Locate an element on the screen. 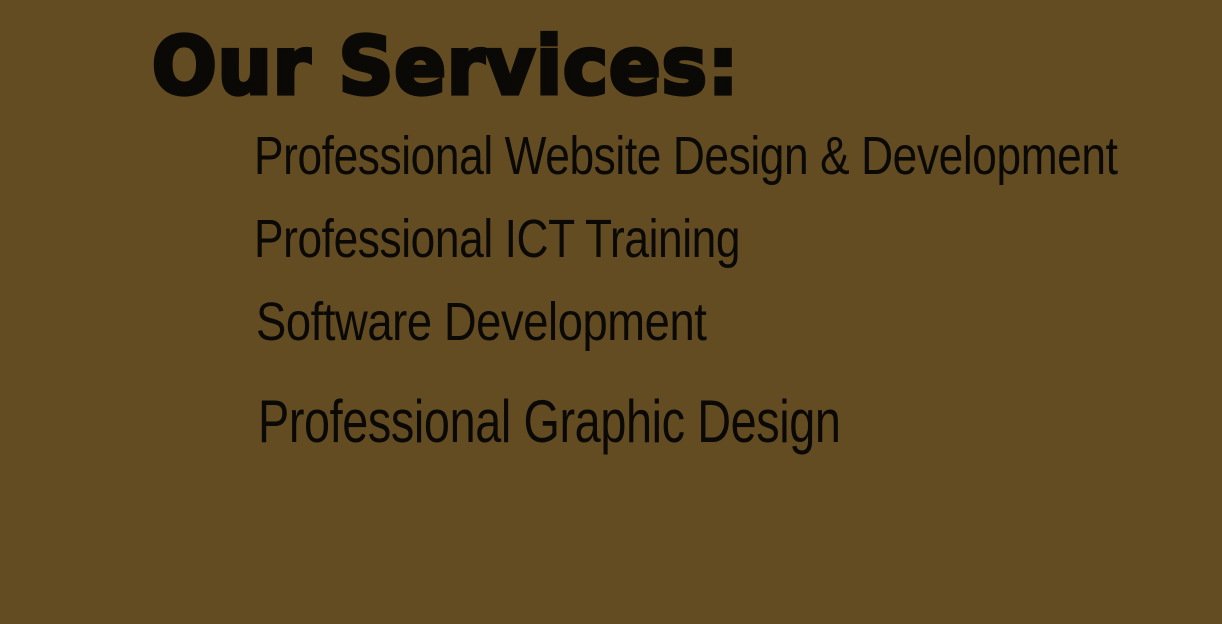  service-item-software-development: Software Development is located at coordinates (481, 322).